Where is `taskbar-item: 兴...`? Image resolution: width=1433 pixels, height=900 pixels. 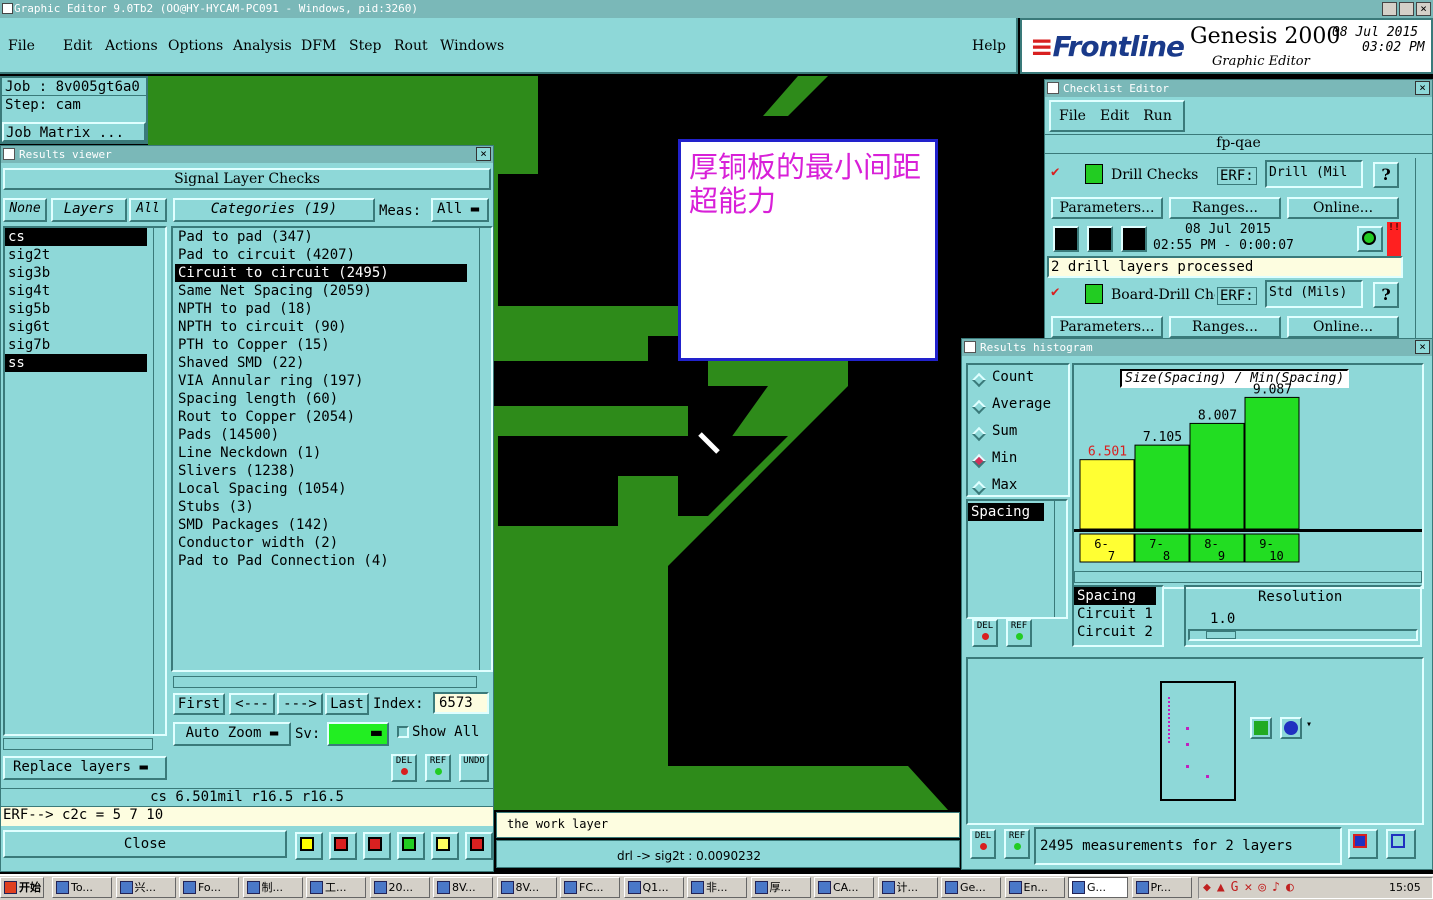 taskbar-item: 兴... is located at coordinates (145, 887).